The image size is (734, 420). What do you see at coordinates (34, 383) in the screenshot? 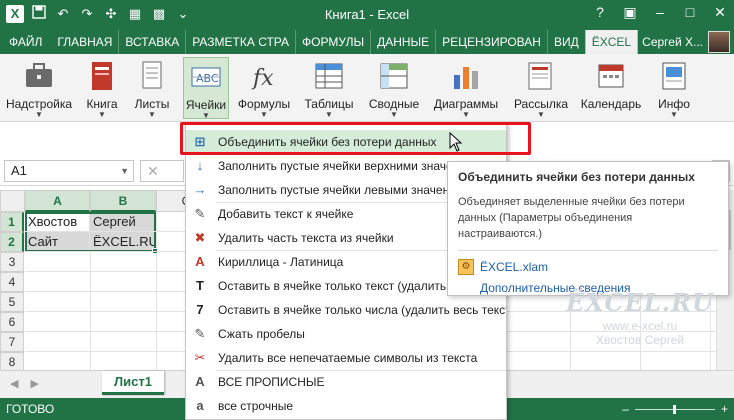
I see `sheet-next-icon: ▶` at bounding box center [34, 383].